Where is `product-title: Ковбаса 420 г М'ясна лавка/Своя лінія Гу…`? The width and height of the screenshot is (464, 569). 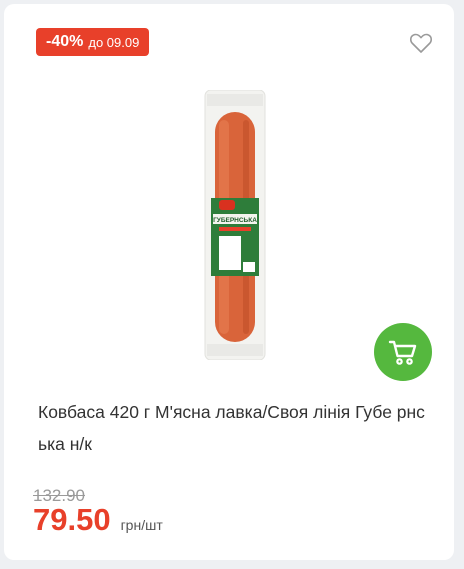 product-title: Ковбаса 420 г М'ясна лавка/Своя лінія Гу… is located at coordinates (233, 428).